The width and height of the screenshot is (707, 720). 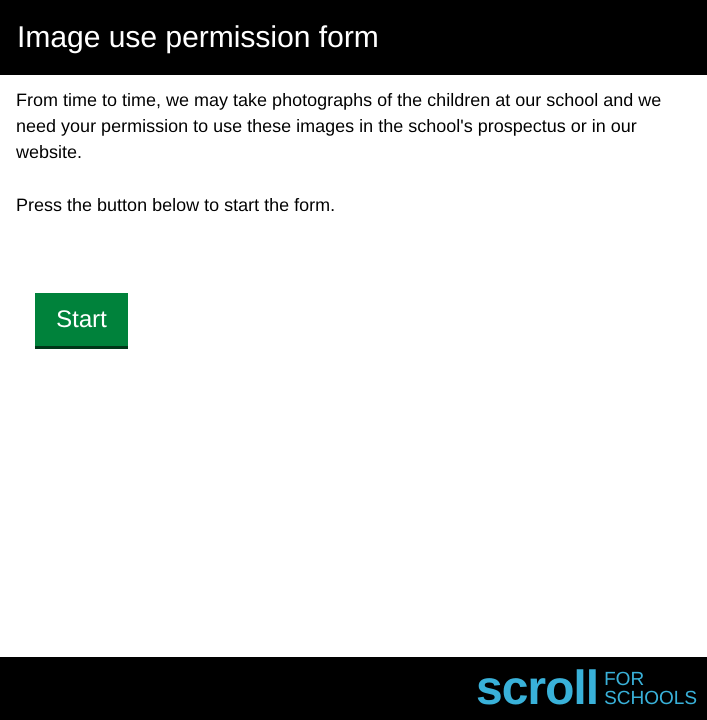 I want to click on logo-tagline: SCHOOLS, so click(x=650, y=698).